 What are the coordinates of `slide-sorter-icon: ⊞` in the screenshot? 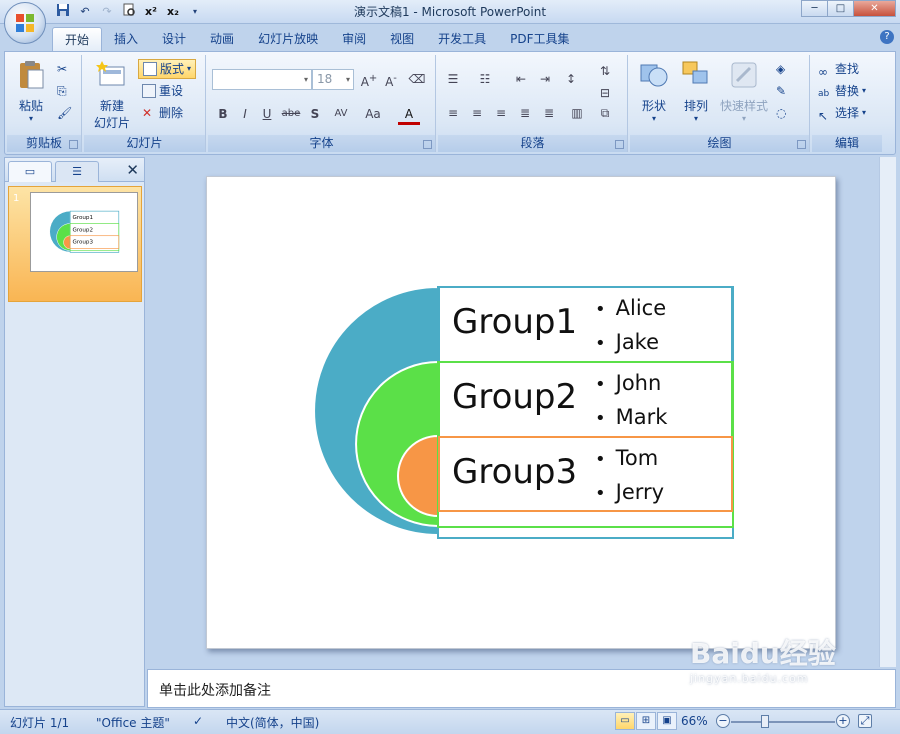 It's located at (646, 721).